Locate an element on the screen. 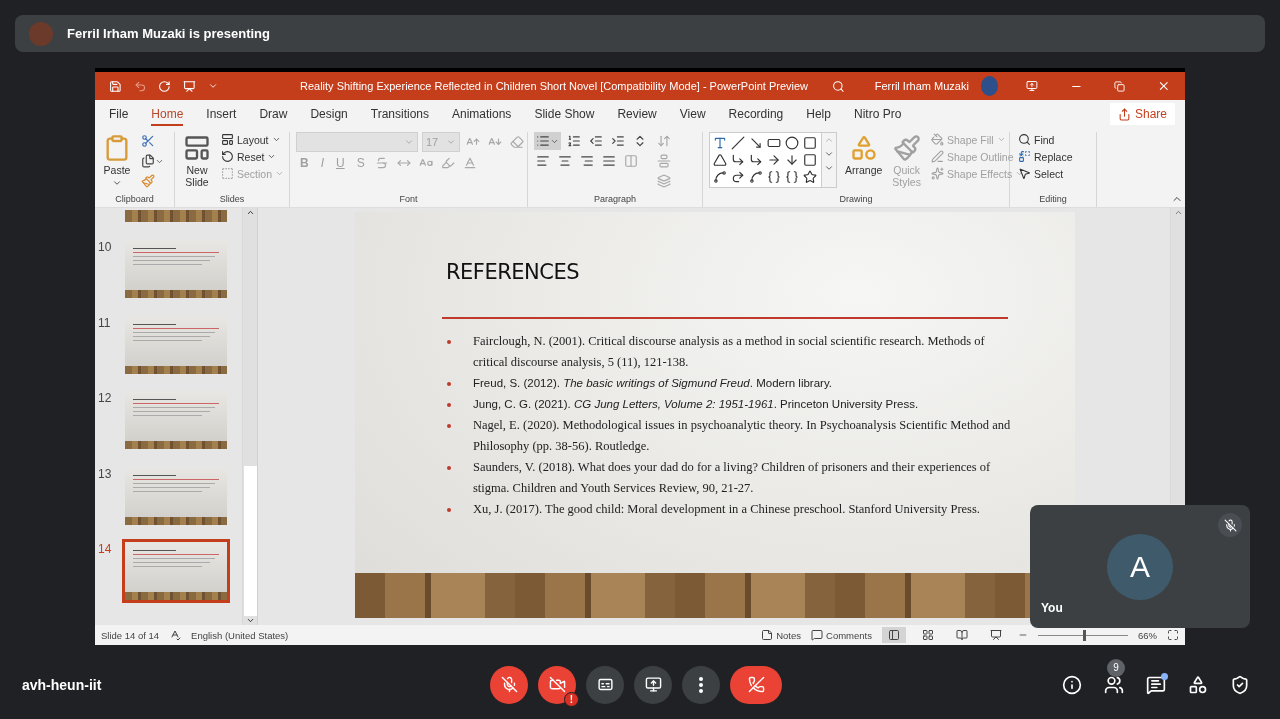  participant-count: 9 is located at coordinates (1116, 667).